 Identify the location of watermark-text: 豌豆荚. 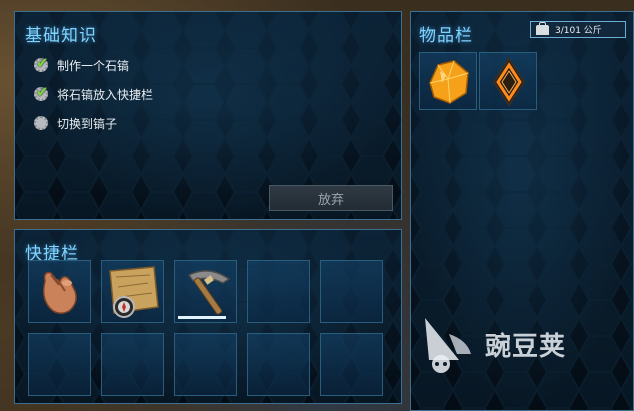
(526, 346).